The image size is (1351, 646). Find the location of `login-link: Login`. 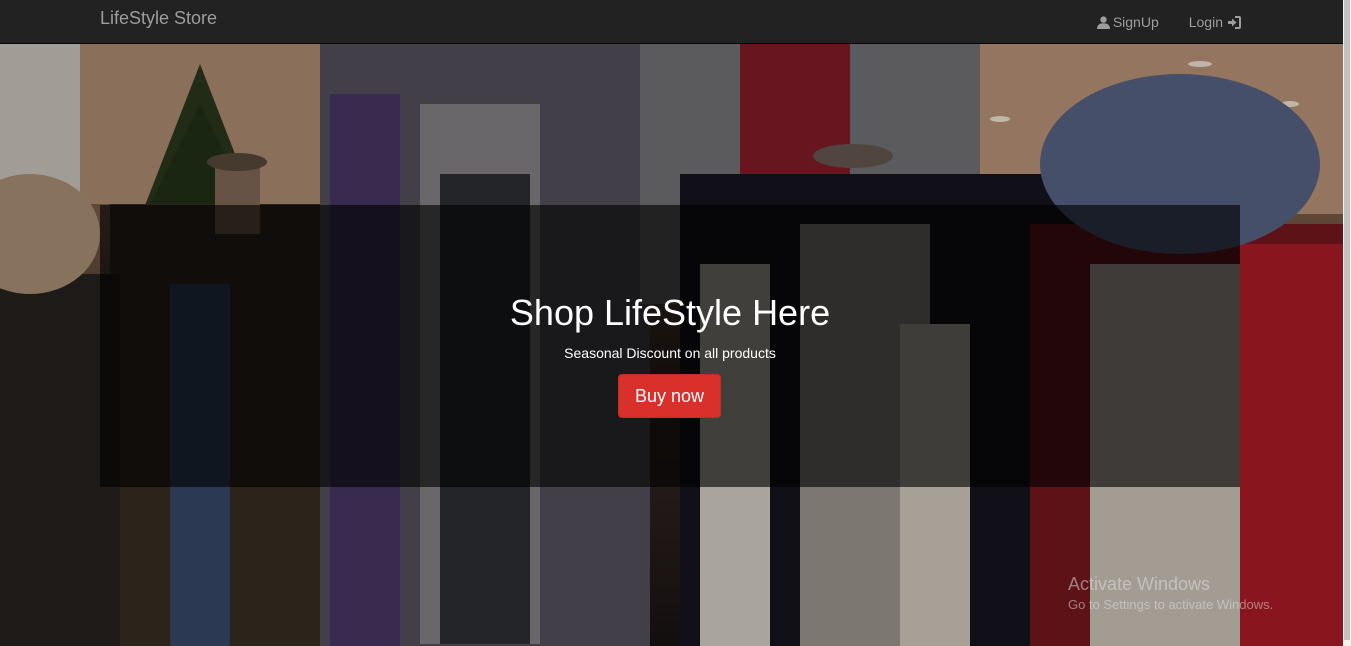

login-link: Login is located at coordinates (1215, 22).